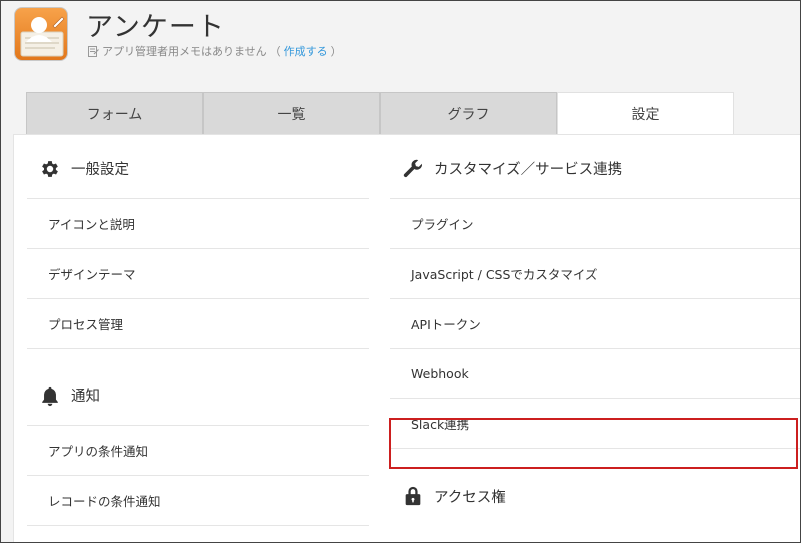 The height and width of the screenshot is (543, 801). Describe the element at coordinates (336, 51) in the screenshot. I see `memo-paren-close: ）` at that location.